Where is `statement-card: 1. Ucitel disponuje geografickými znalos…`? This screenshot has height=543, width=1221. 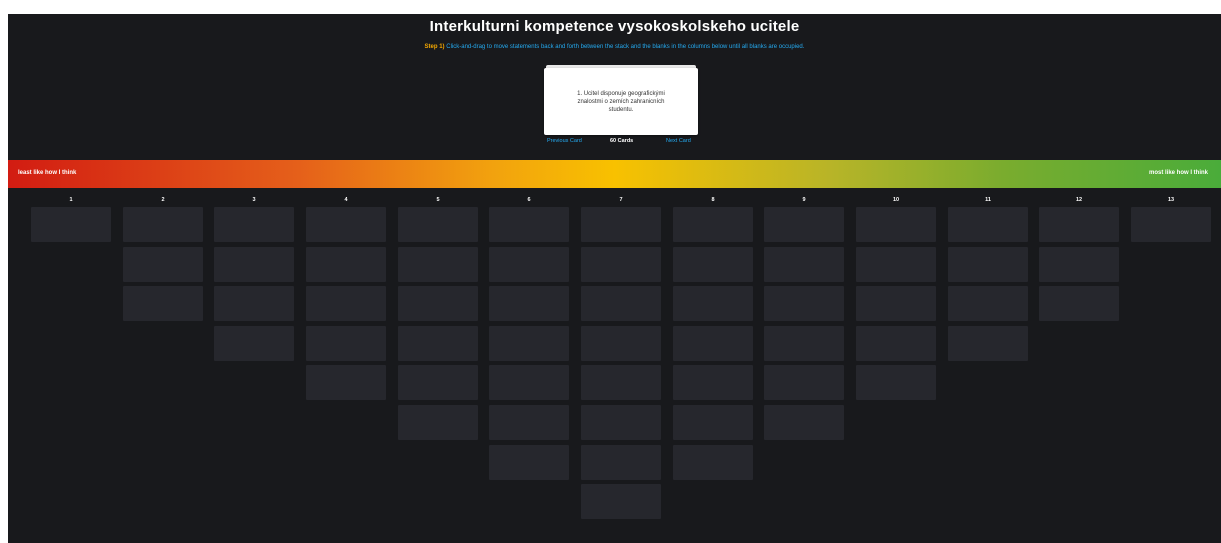 statement-card: 1. Ucitel disponuje geografickými znalos… is located at coordinates (621, 101).